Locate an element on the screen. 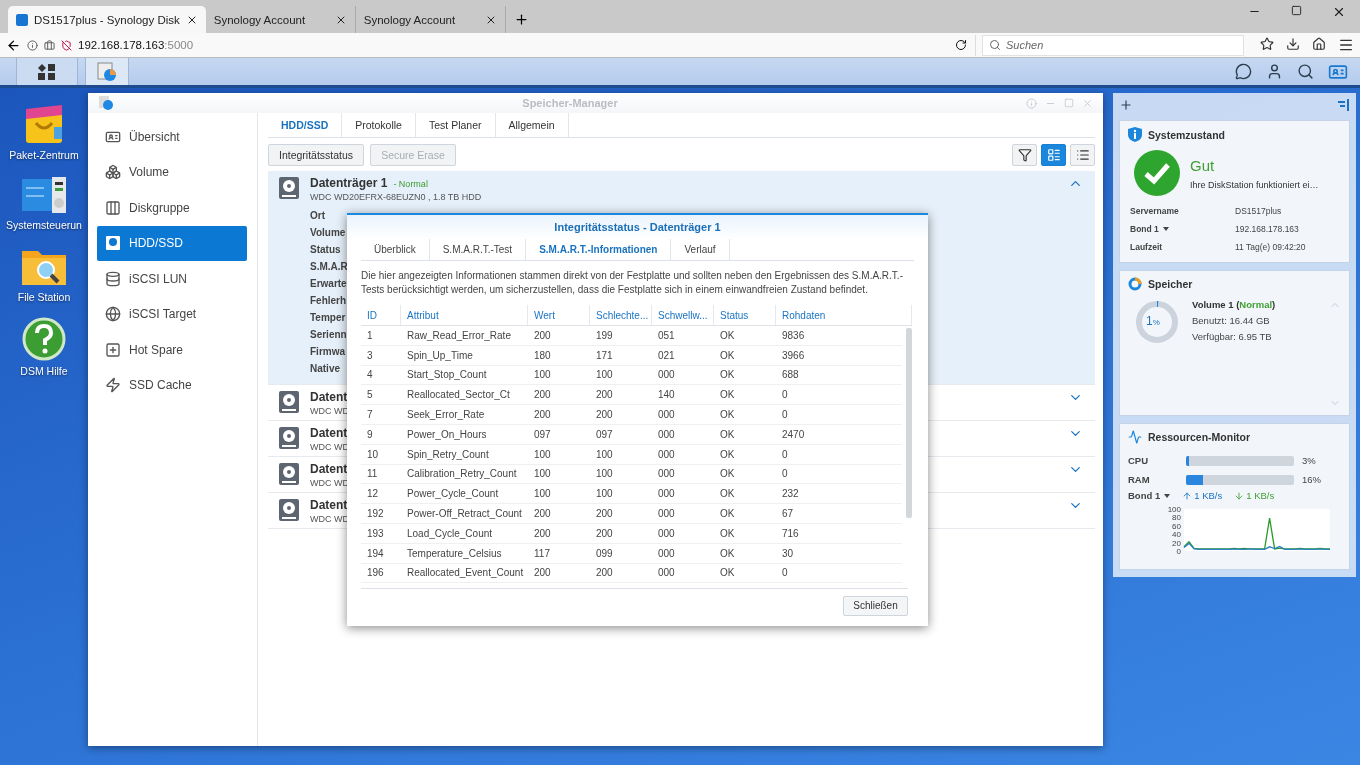 The height and width of the screenshot is (765, 1360). description-text: Die hier angezeigten Informationen stammen direkt von der Festplatte und sollten neben den Ergebnissen des S.M.A.R.T.-Tests berücksichtigt werden, um sicherzustellen, dass die Festplatte sich in einem einwandfreien Zustand befindet. is located at coordinates (632, 283).